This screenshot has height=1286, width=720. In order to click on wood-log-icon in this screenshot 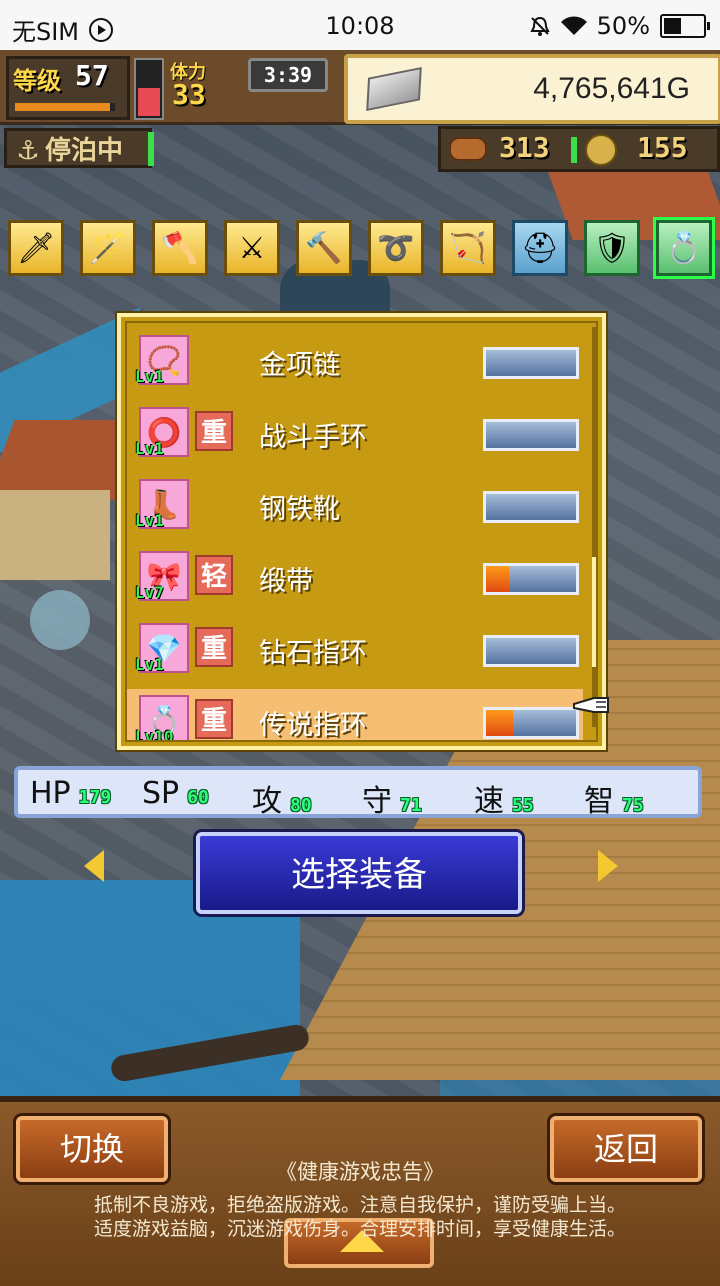, I will do `click(468, 149)`.